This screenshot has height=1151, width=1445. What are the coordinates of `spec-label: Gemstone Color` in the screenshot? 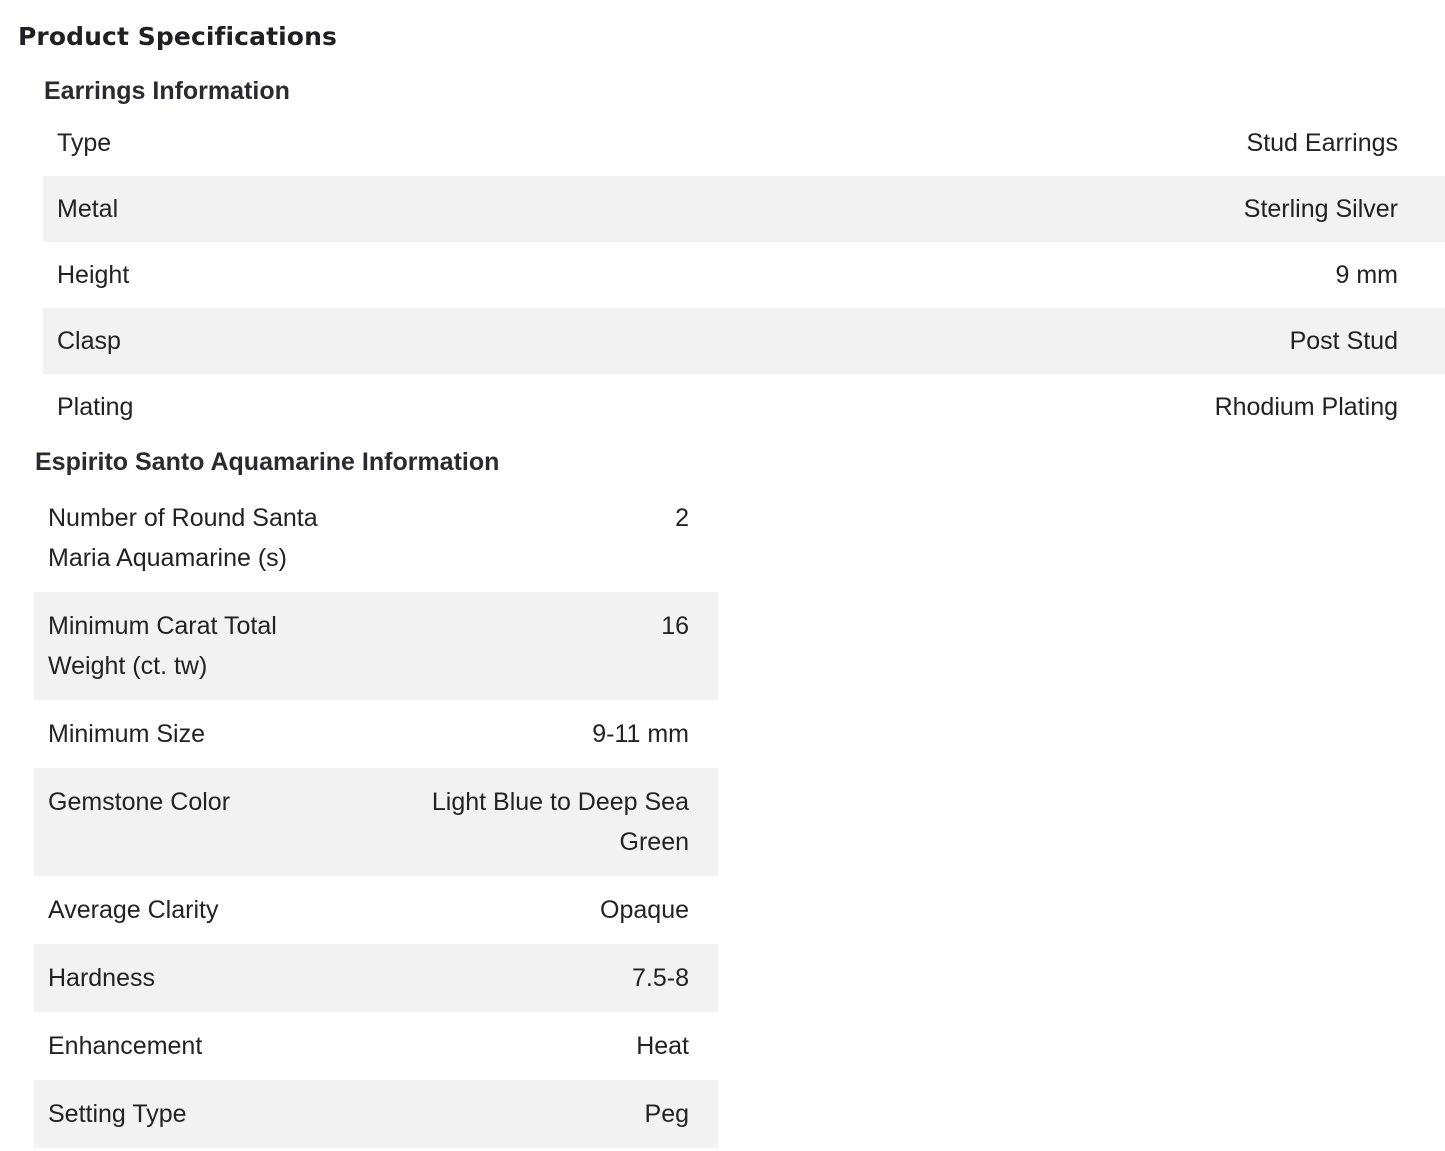 It's located at (139, 802).